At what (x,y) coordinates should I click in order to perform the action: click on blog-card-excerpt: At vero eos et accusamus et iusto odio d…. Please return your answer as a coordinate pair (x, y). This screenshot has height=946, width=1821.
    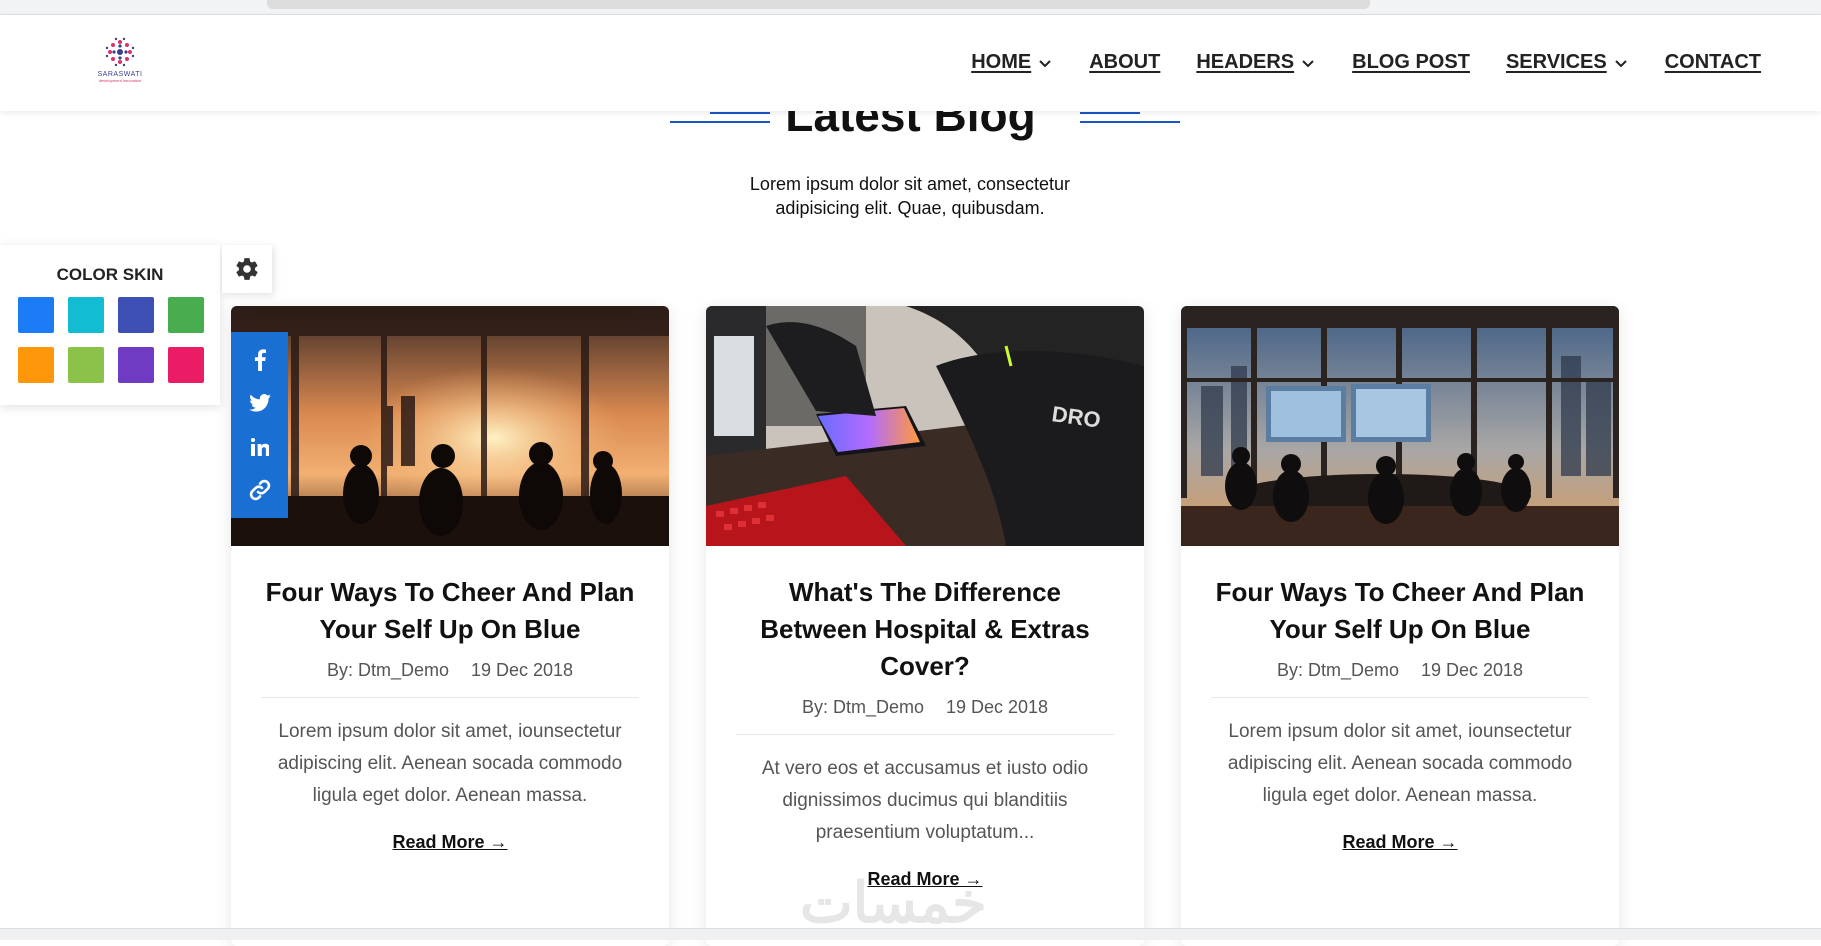
    Looking at the image, I should click on (925, 800).